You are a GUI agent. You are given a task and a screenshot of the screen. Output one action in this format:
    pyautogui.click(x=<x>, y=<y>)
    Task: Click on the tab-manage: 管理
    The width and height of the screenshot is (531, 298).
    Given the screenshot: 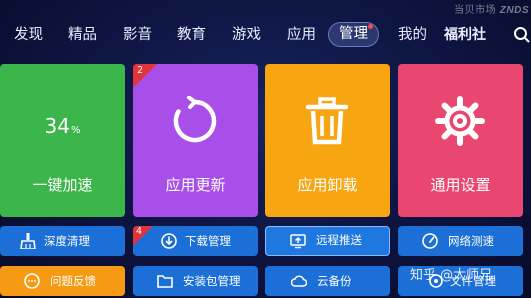 What is the action you would take?
    pyautogui.click(x=353, y=34)
    